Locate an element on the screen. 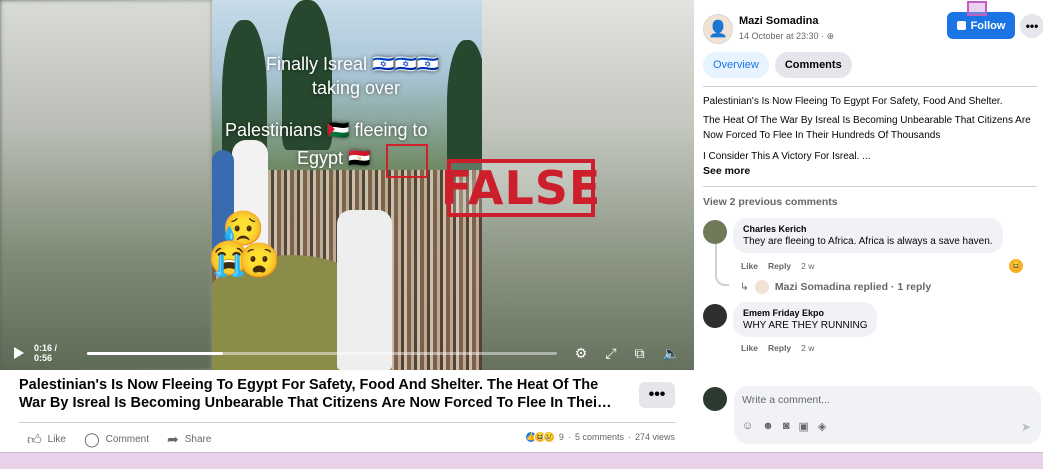 The width and height of the screenshot is (1043, 469). video-time: 0:16 / 0:56 is located at coordinates (46, 353).